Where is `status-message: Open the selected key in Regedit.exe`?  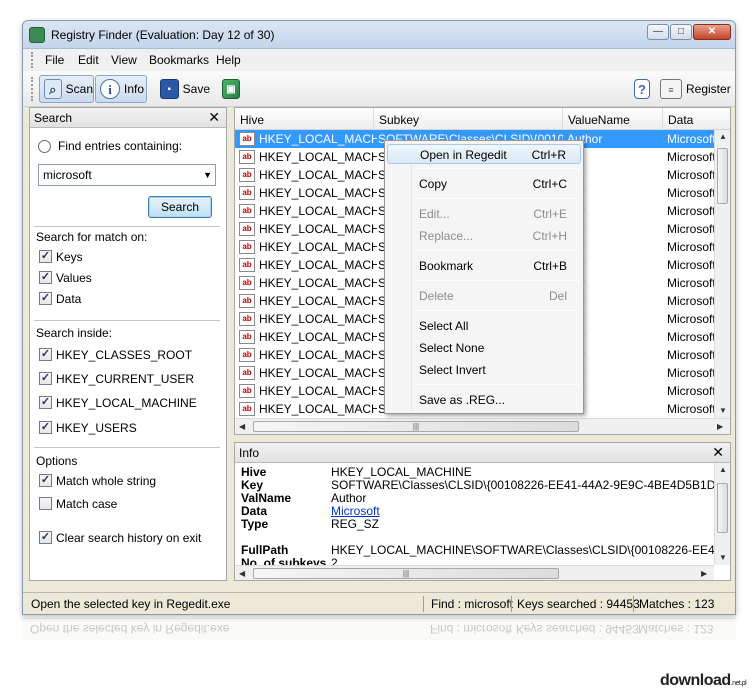 status-message: Open the selected key in Regedit.exe is located at coordinates (131, 604).